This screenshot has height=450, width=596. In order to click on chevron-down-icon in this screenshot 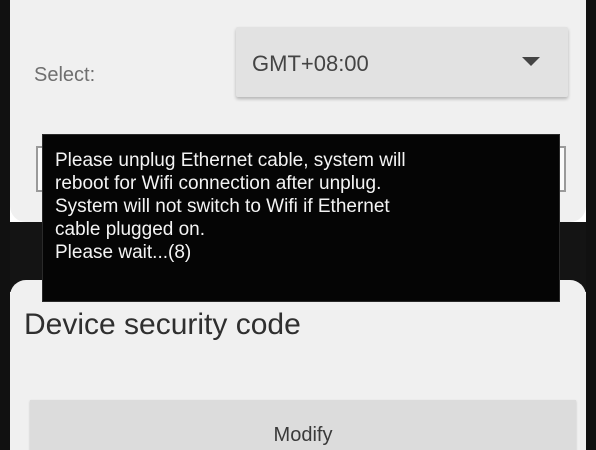, I will do `click(531, 61)`.